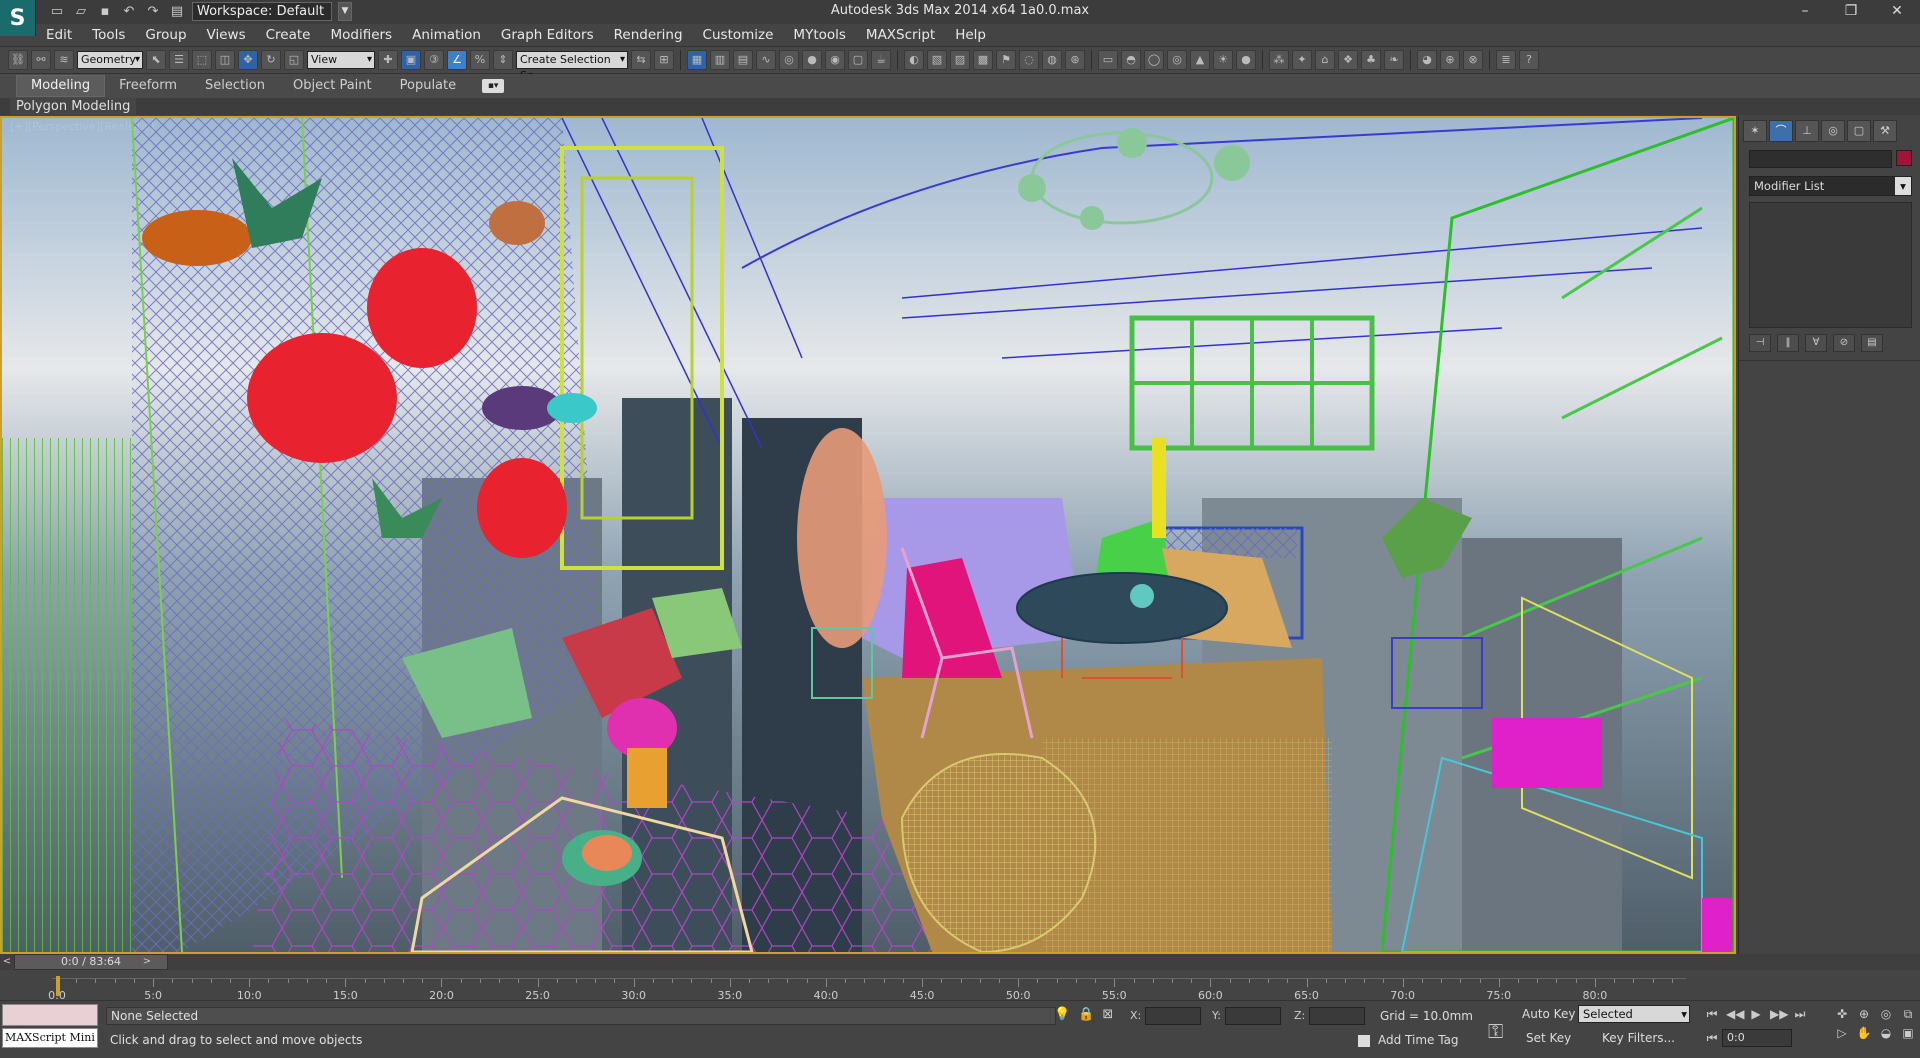  Describe the element at coordinates (18, 60) in the screenshot. I see `link-icon: ⛓` at that location.